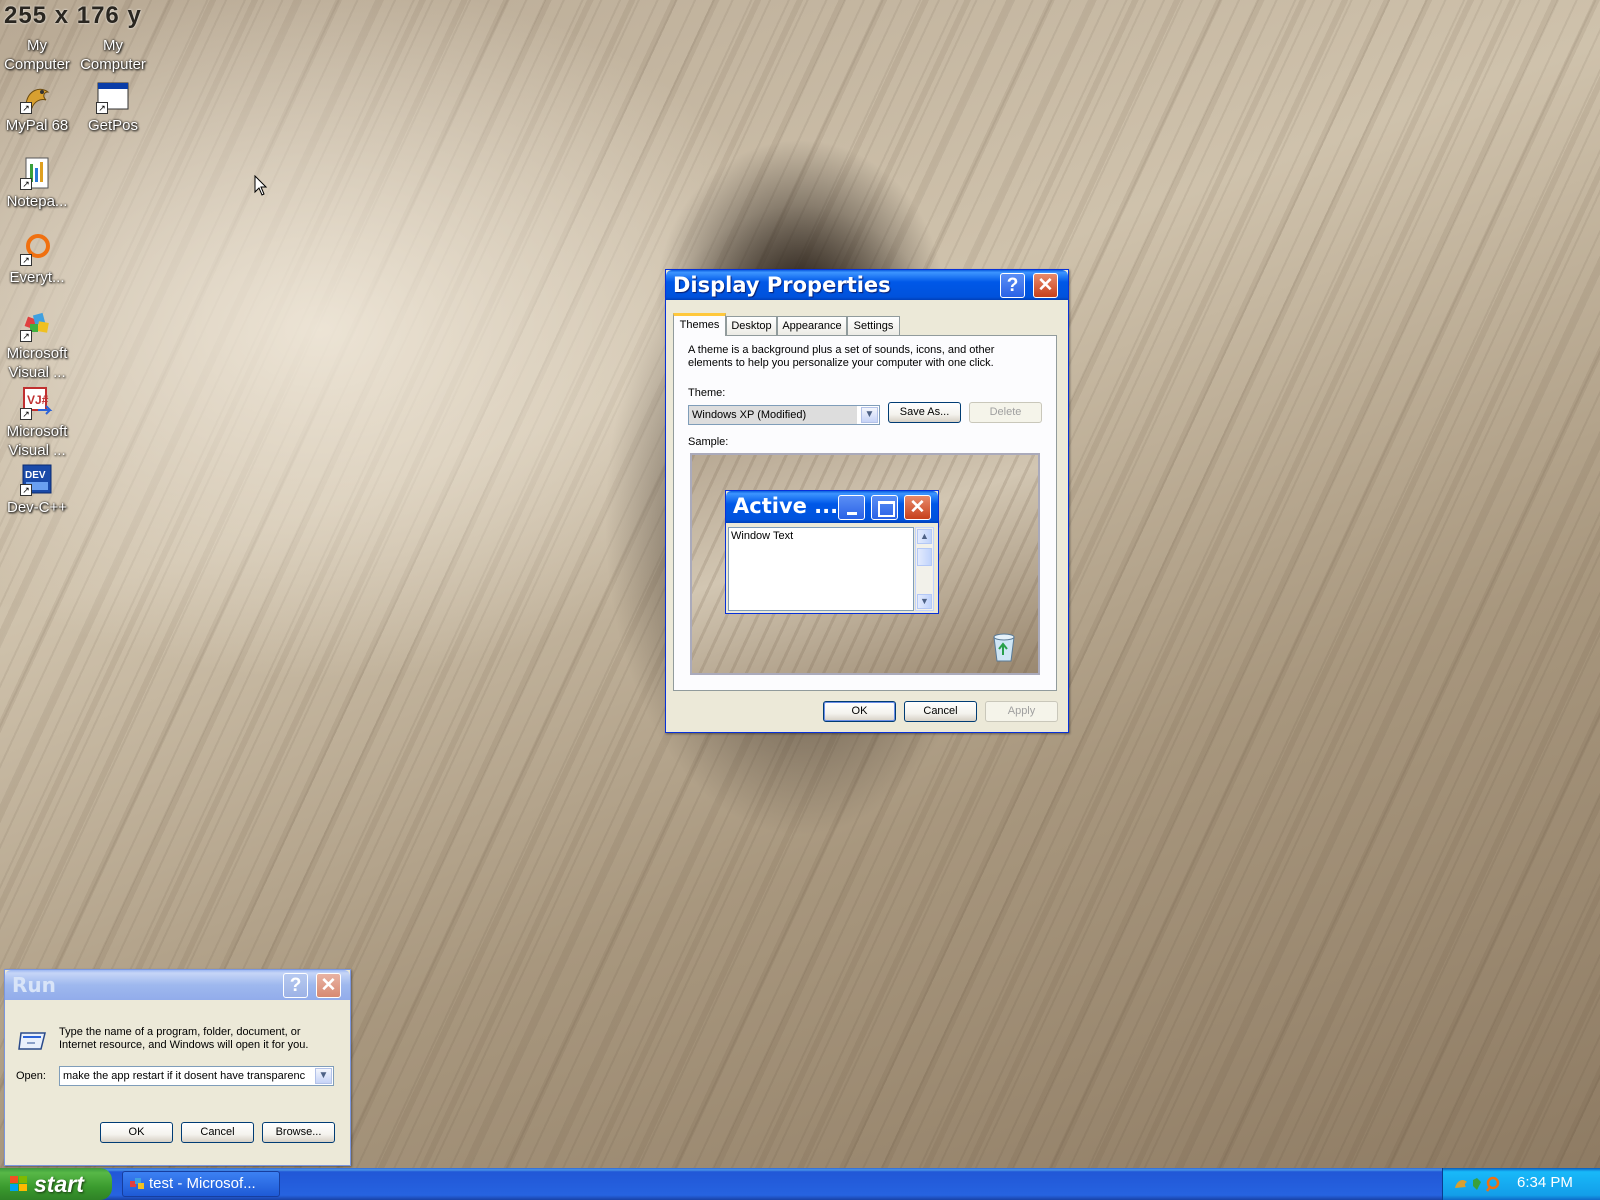 Image resolution: width=1600 pixels, height=1200 pixels. What do you see at coordinates (924, 536) in the screenshot?
I see `scroll-up-icon: ▲` at bounding box center [924, 536].